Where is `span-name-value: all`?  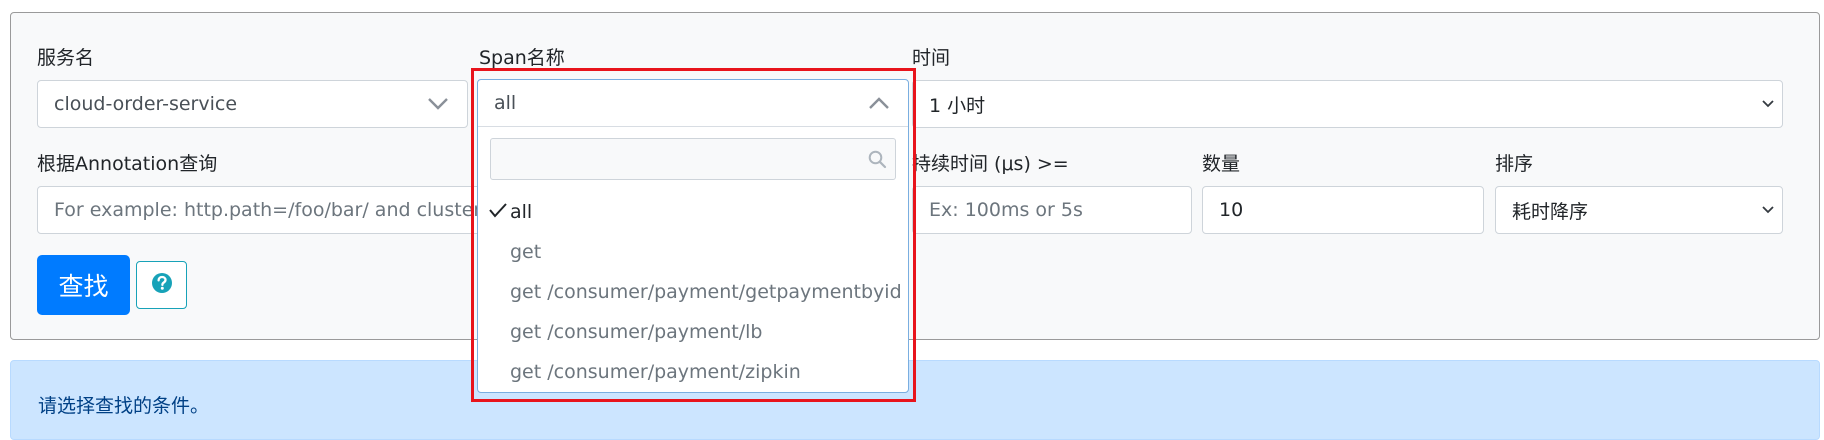 span-name-value: all is located at coordinates (505, 103).